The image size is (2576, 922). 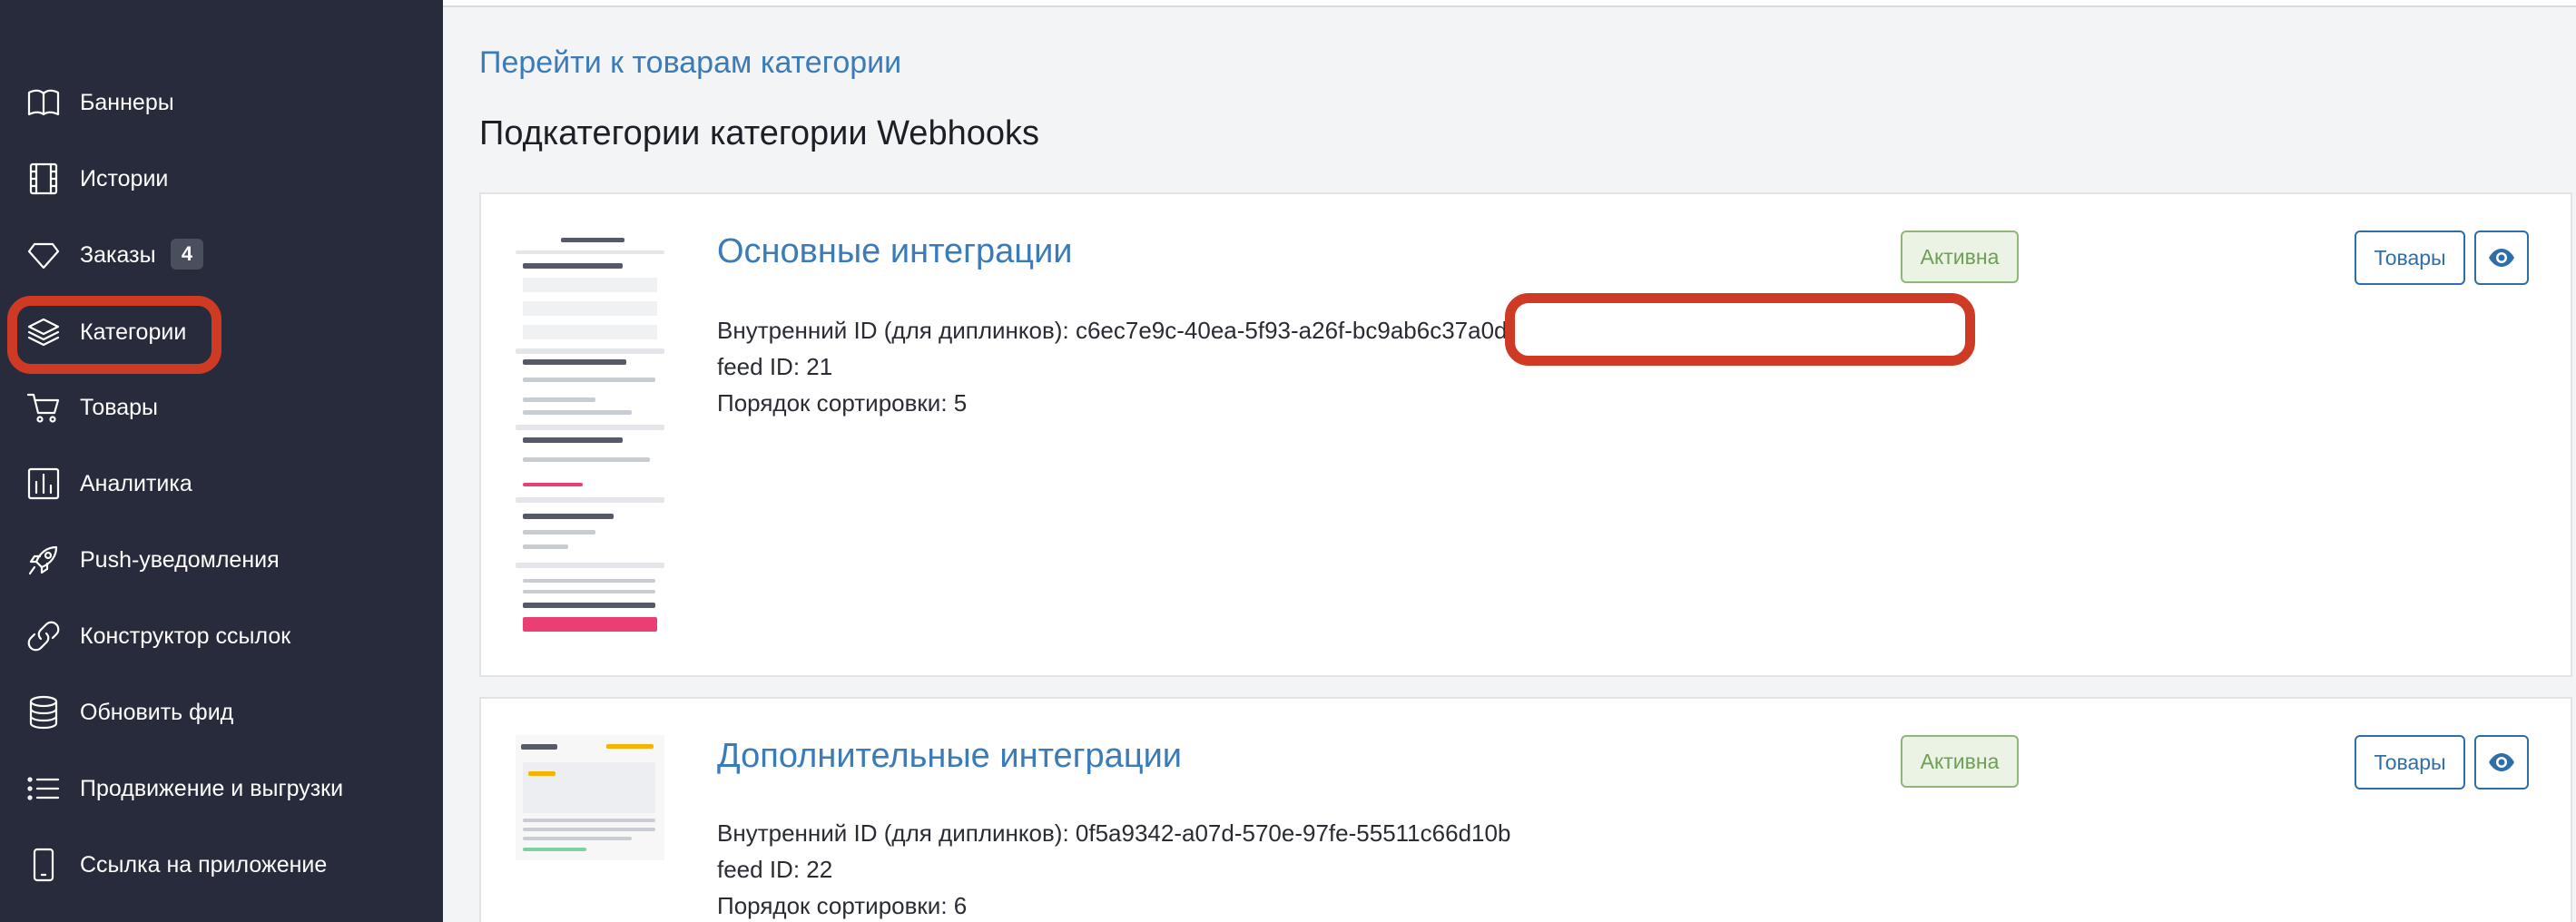 What do you see at coordinates (44, 636) in the screenshot?
I see `link-icon` at bounding box center [44, 636].